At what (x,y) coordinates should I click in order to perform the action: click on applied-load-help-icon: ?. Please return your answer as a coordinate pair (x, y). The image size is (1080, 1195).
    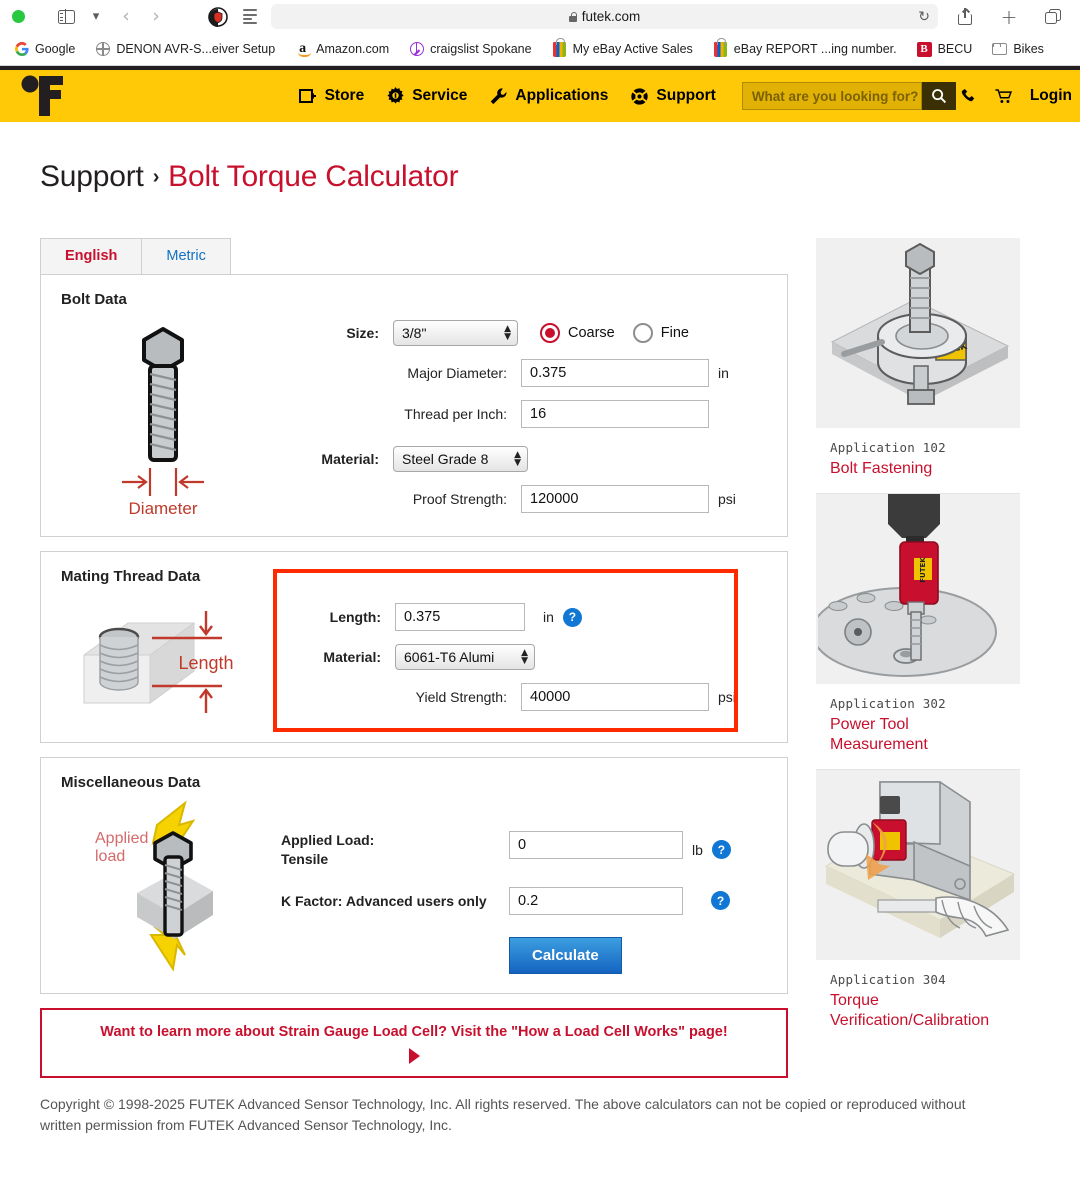
    Looking at the image, I should click on (721, 850).